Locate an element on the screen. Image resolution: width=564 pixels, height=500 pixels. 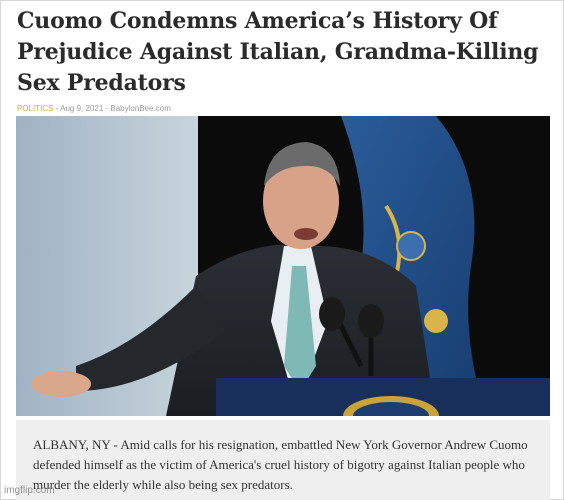
article-category: POLITICS is located at coordinates (35, 108).